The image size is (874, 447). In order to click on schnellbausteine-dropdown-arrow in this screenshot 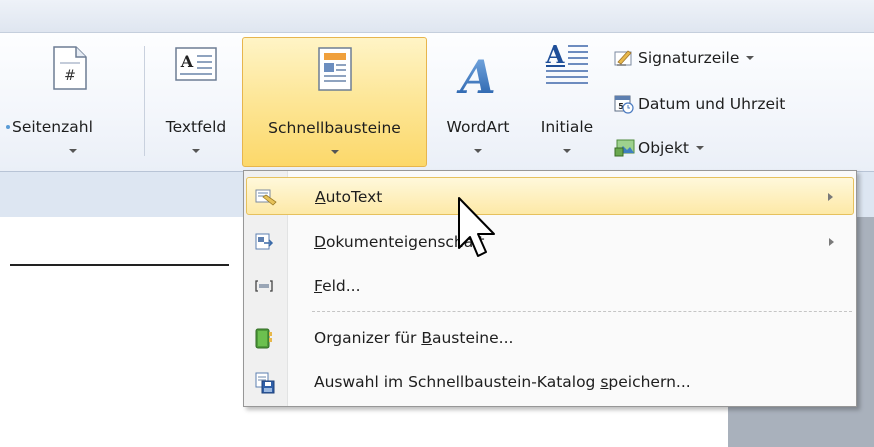, I will do `click(334, 152)`.